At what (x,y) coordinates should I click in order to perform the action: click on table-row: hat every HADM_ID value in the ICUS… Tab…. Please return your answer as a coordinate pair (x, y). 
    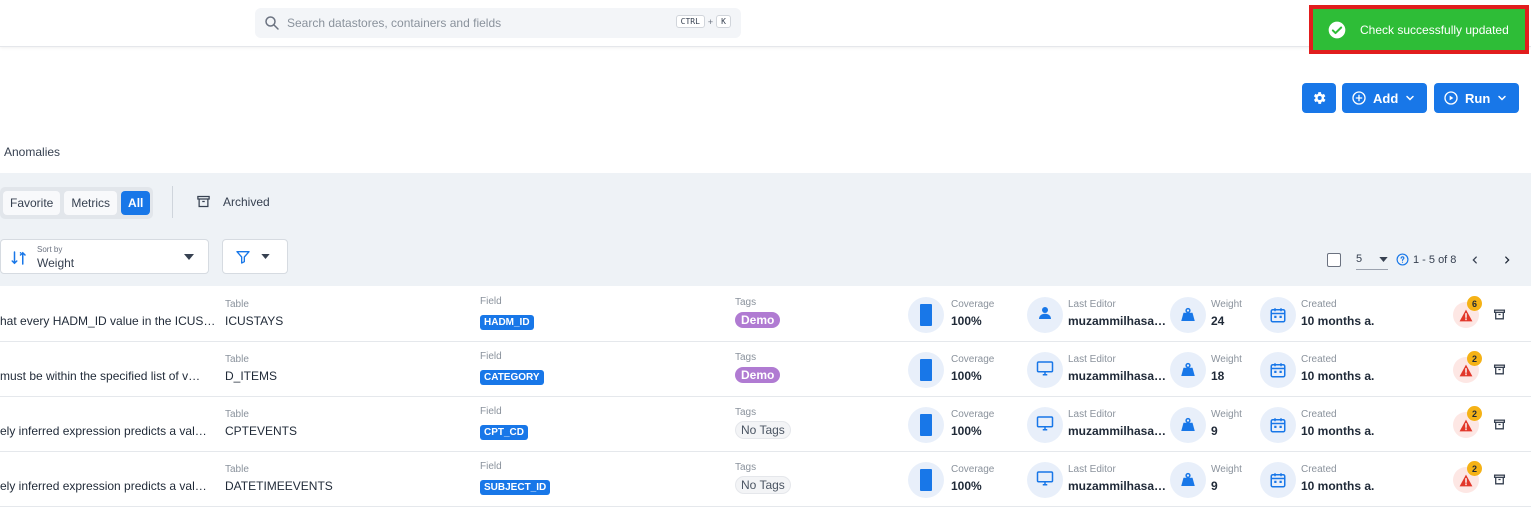
    Looking at the image, I should click on (765, 314).